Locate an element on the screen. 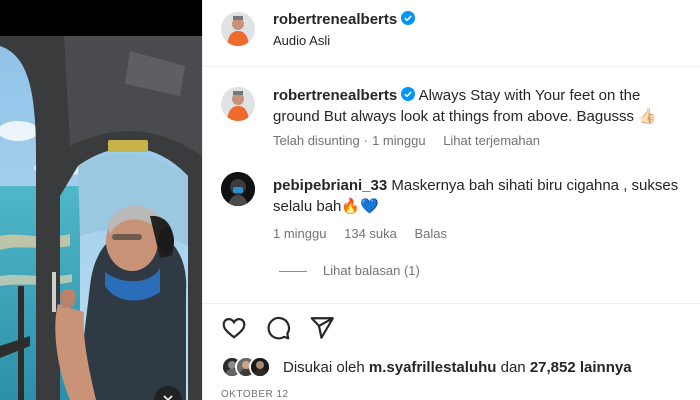  paper-plane-icon is located at coordinates (322, 328).